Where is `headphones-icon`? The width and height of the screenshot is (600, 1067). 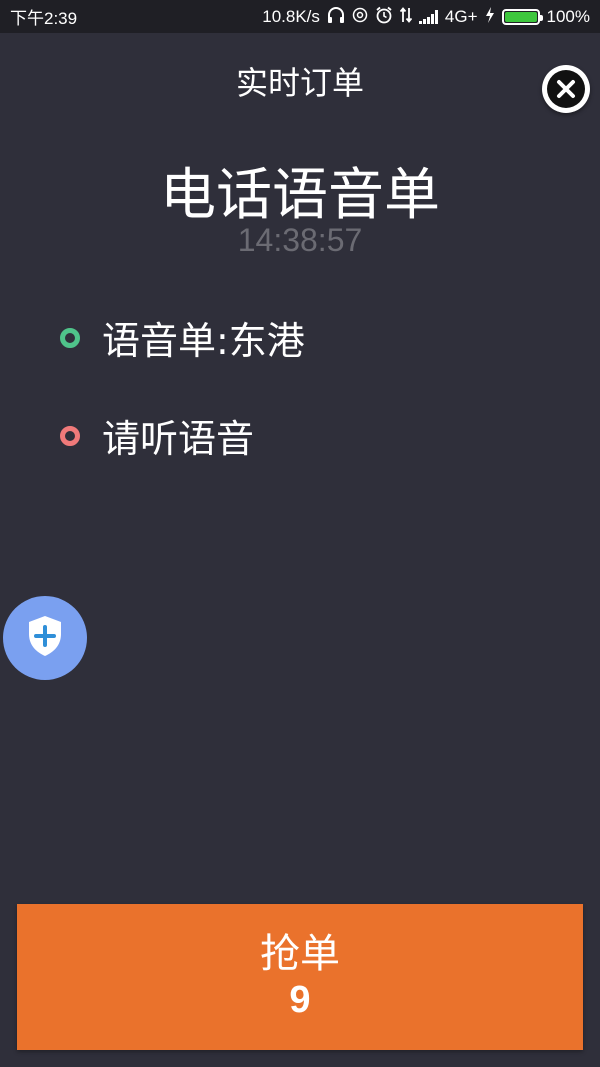
headphones-icon is located at coordinates (336, 16).